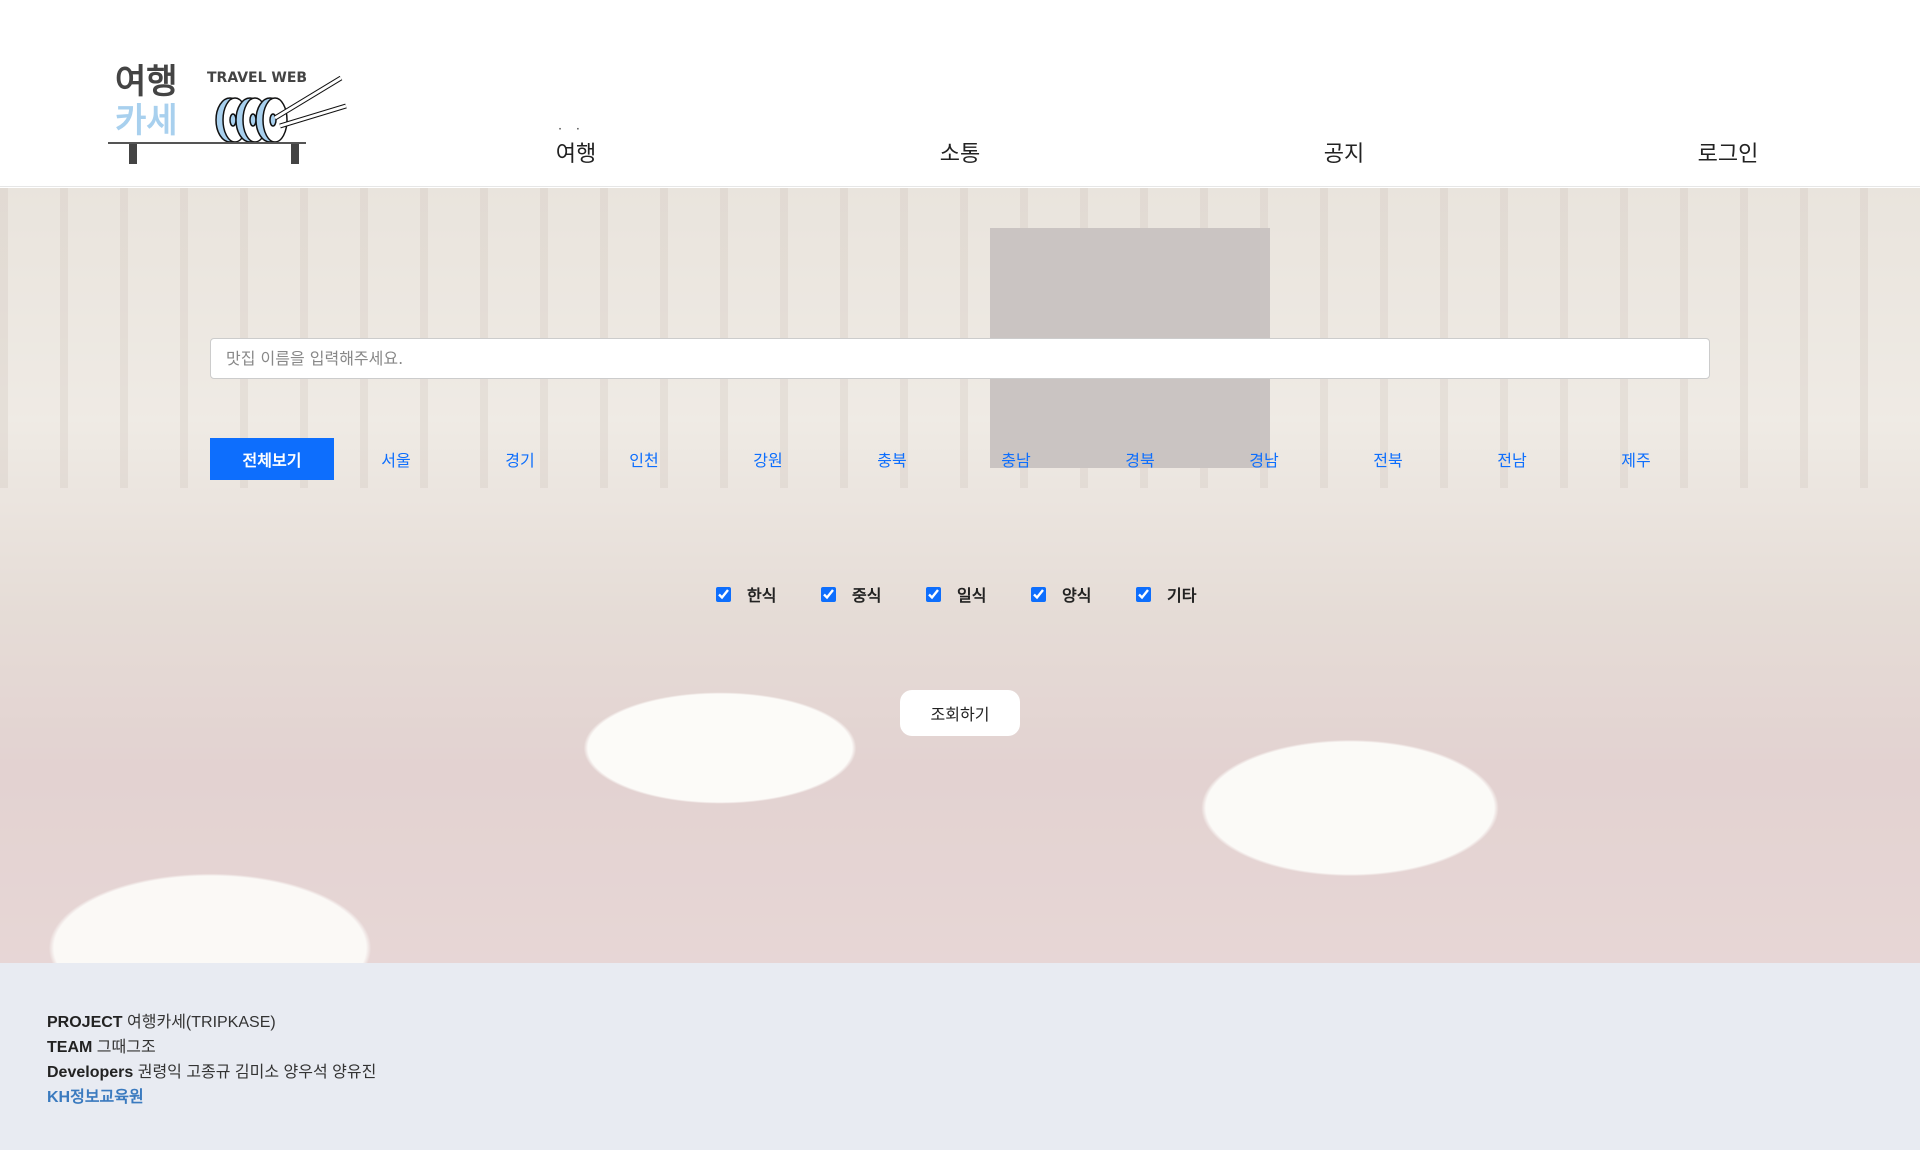  What do you see at coordinates (95, 1097) in the screenshot?
I see `footer-org: KH정보교육원` at bounding box center [95, 1097].